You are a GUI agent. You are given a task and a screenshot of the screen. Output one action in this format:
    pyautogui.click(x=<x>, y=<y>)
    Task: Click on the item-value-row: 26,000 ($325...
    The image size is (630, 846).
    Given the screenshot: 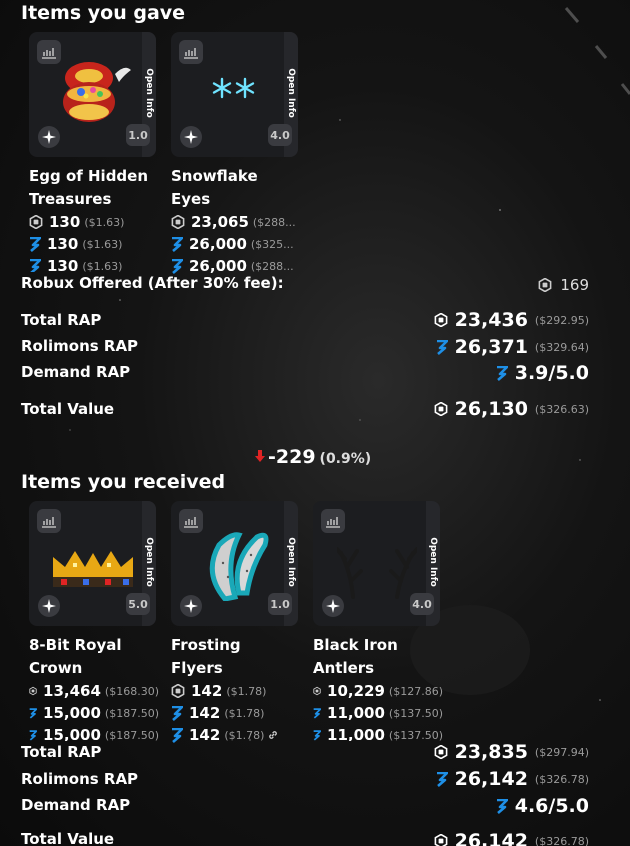 What is the action you would take?
    pyautogui.click(x=236, y=244)
    